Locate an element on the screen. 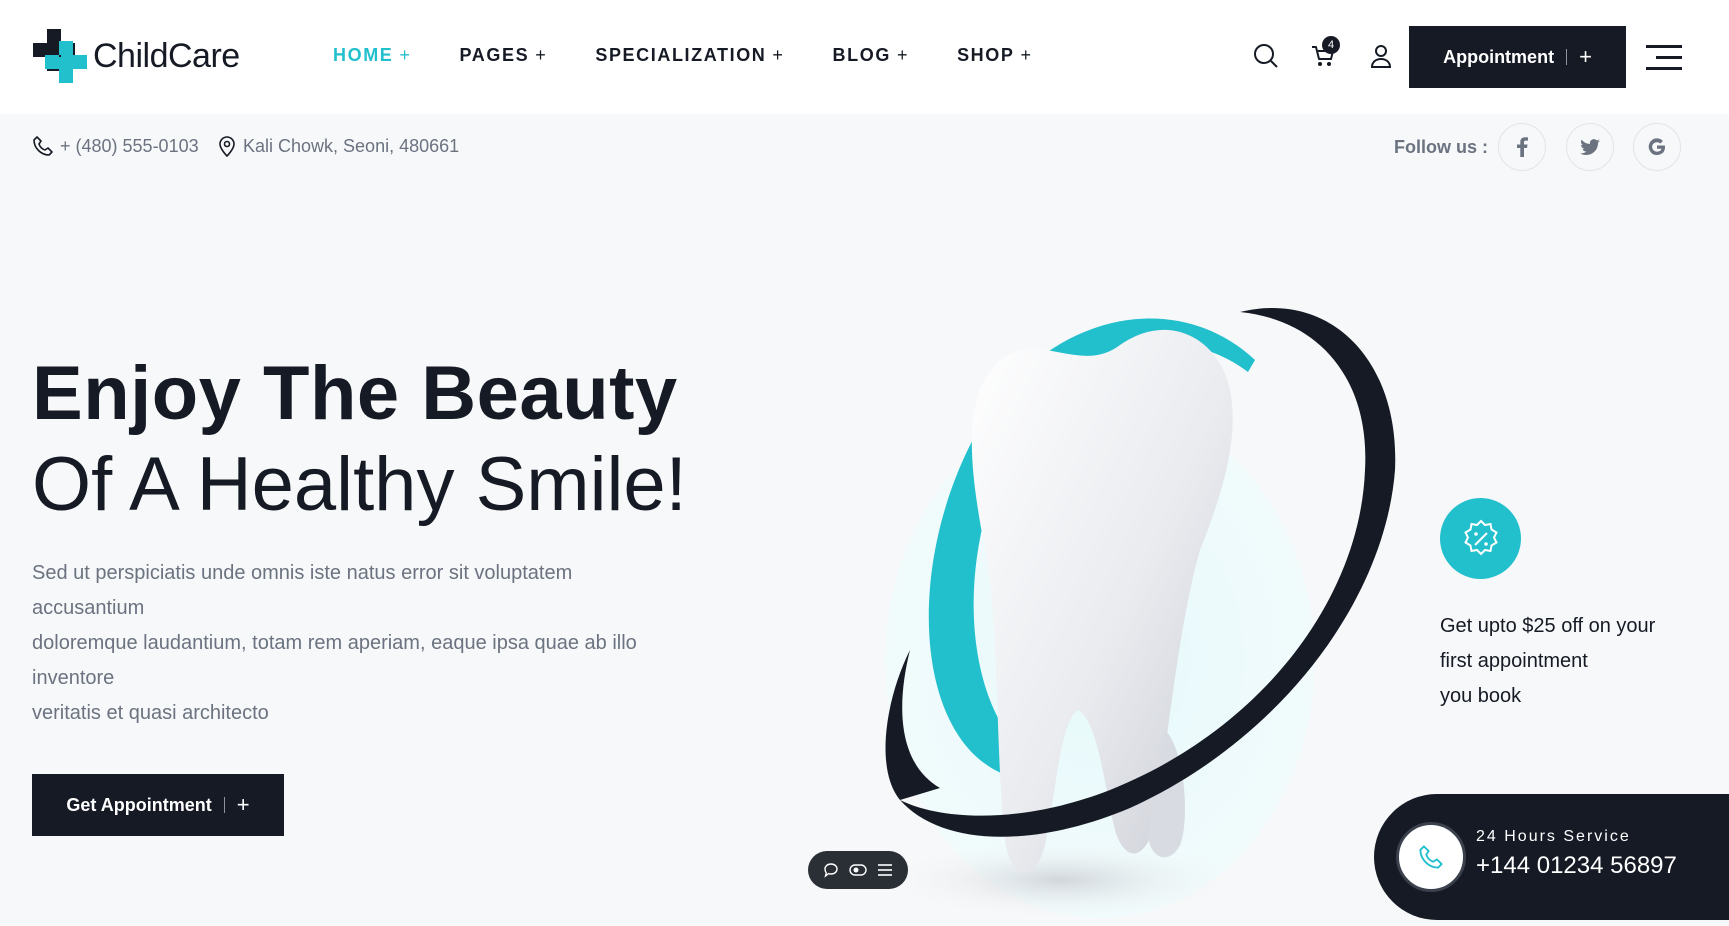  floating-toolbar is located at coordinates (858, 870).